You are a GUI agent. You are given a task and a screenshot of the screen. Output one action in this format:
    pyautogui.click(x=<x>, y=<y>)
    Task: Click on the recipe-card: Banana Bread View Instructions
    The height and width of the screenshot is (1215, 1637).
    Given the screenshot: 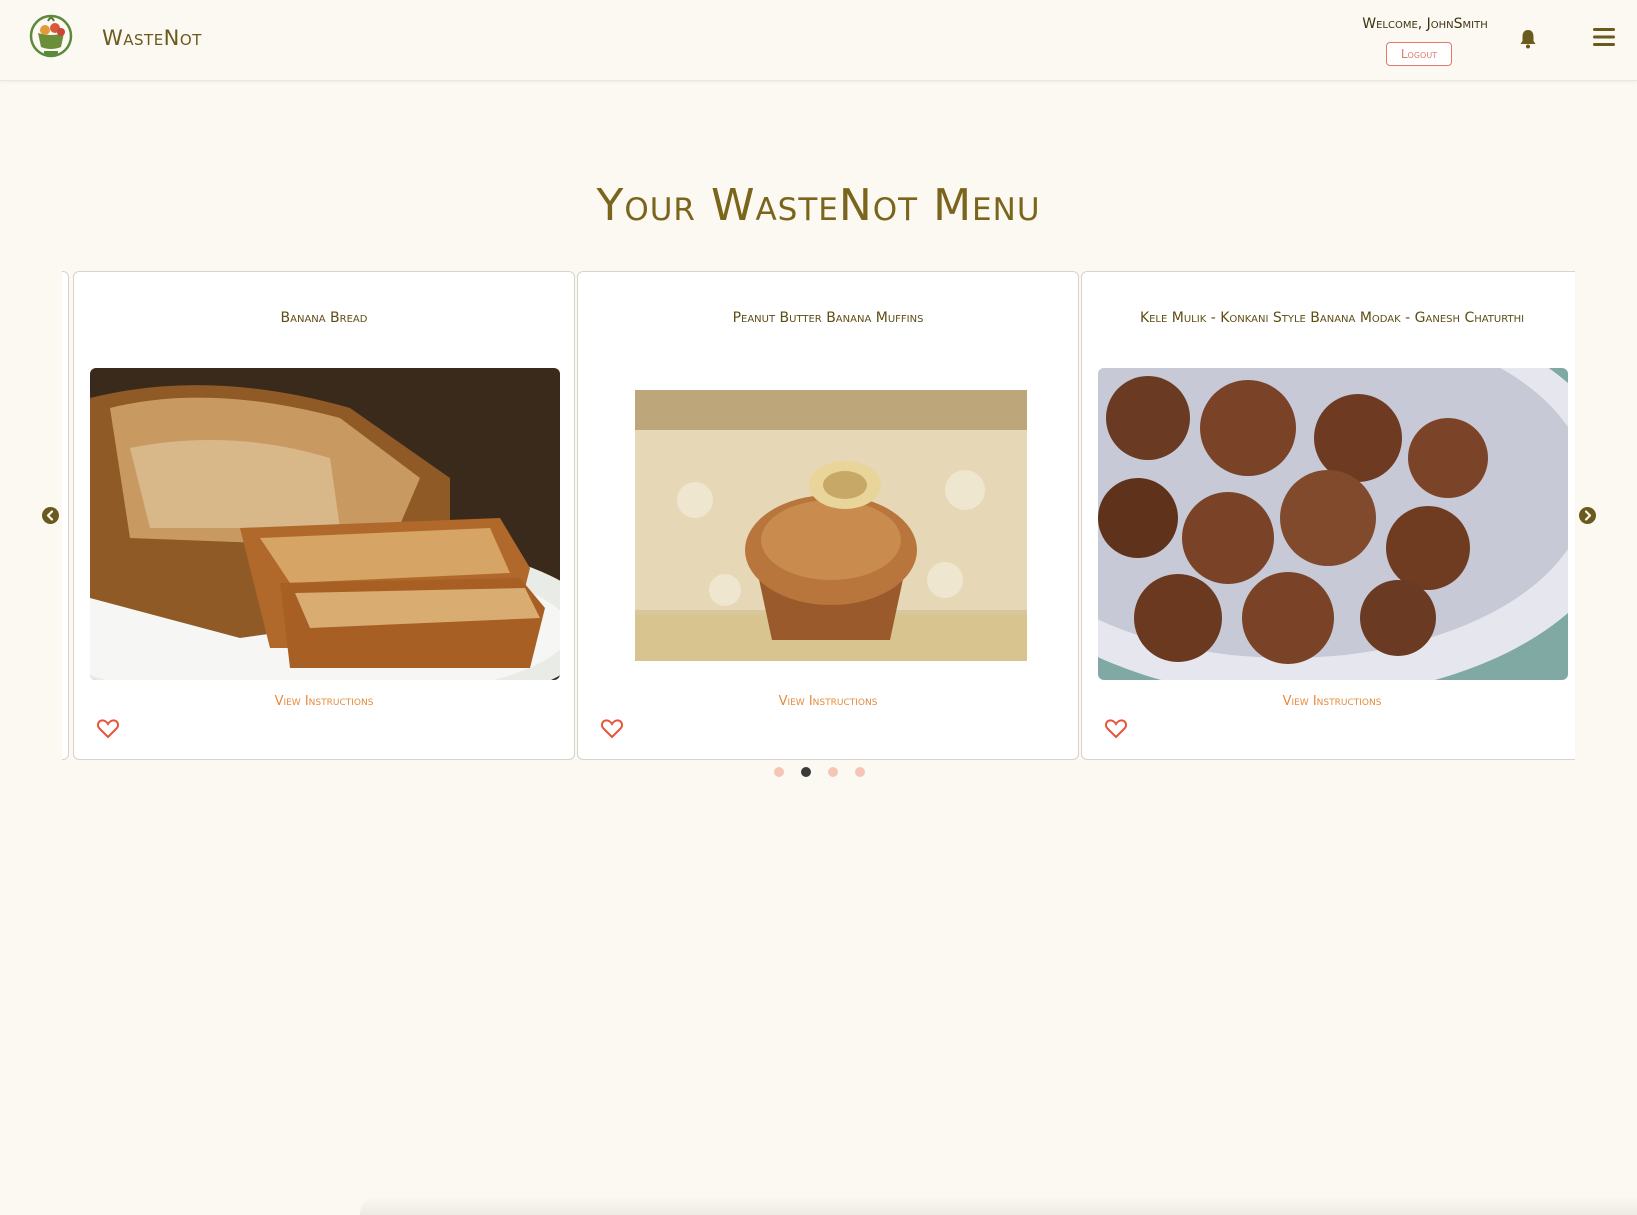 What is the action you would take?
    pyautogui.click(x=324, y=515)
    